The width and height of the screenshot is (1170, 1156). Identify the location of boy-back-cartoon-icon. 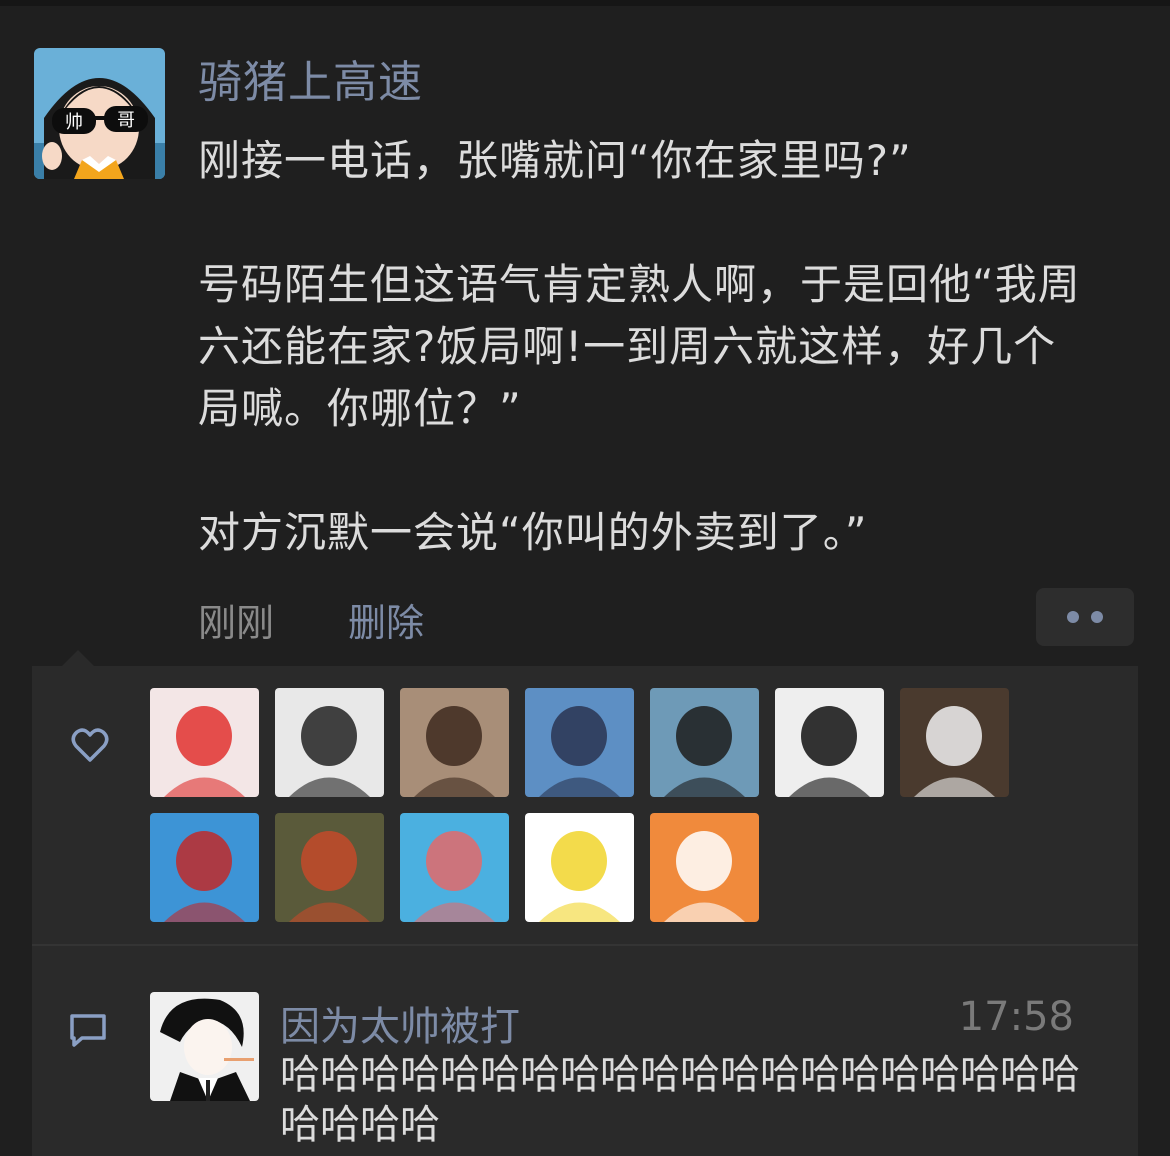
(454, 867).